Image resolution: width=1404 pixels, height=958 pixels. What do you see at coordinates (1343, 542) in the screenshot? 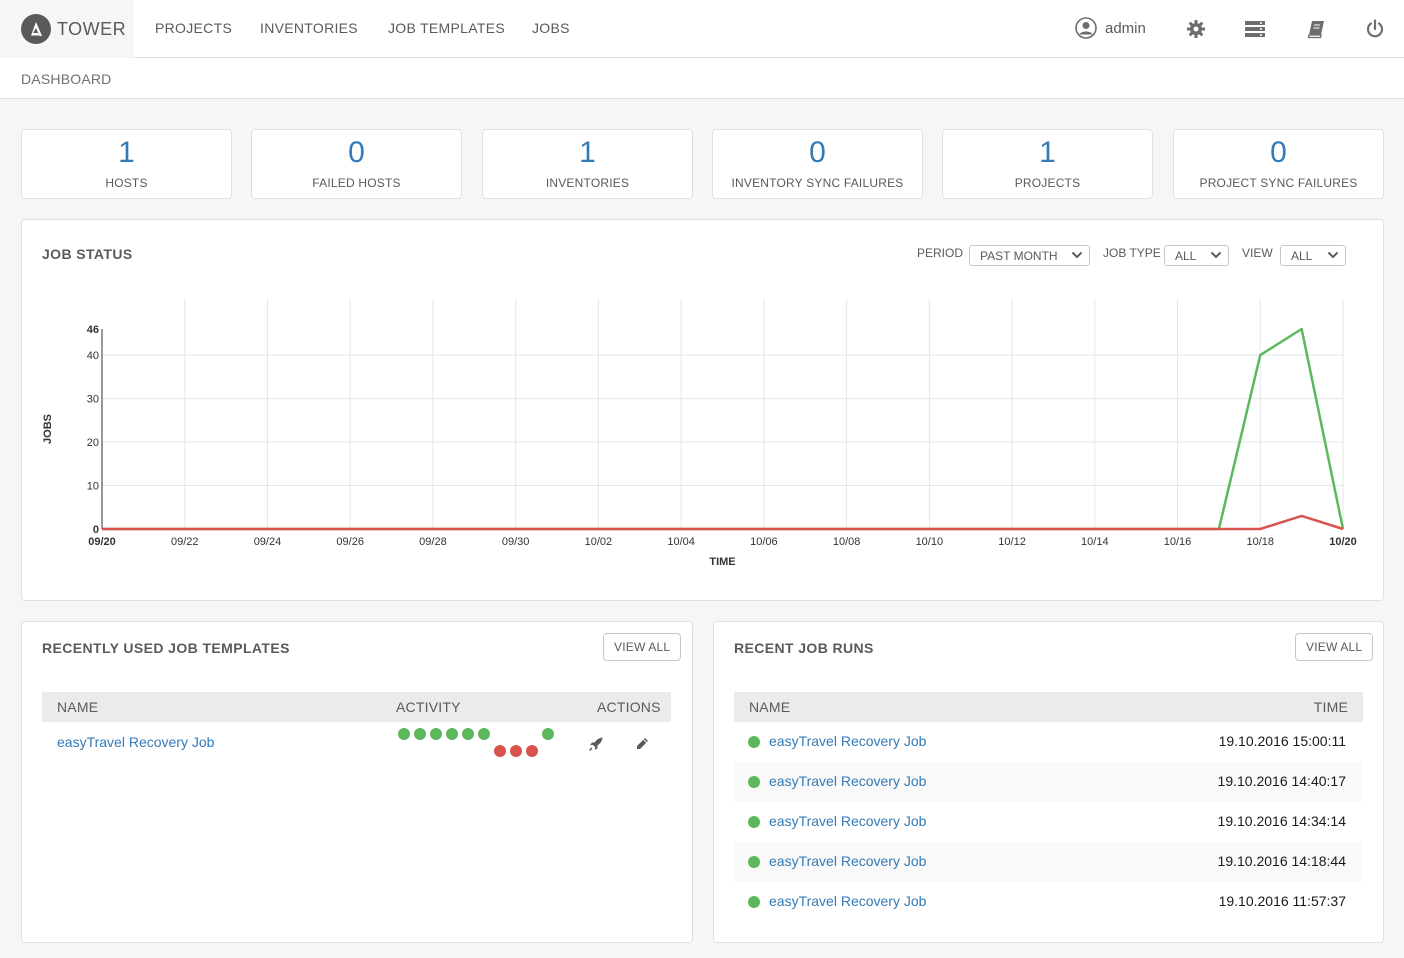
I see `chart-x-tick-label: 10/20` at bounding box center [1343, 542].